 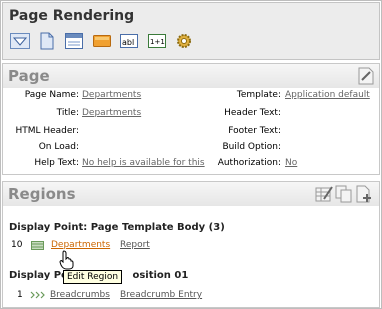 I want to click on region-icon, so click(x=74, y=41).